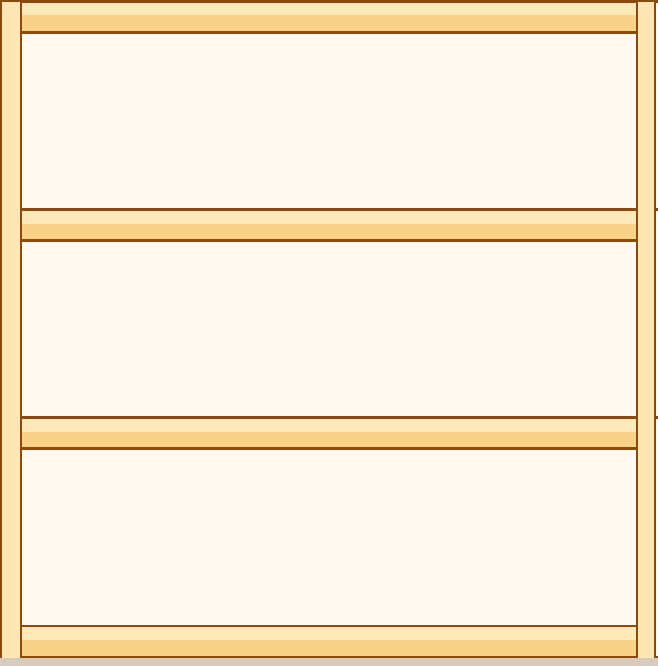 This screenshot has height=666, width=658. What do you see at coordinates (329, 662) in the screenshot?
I see `floor-shadow` at bounding box center [329, 662].